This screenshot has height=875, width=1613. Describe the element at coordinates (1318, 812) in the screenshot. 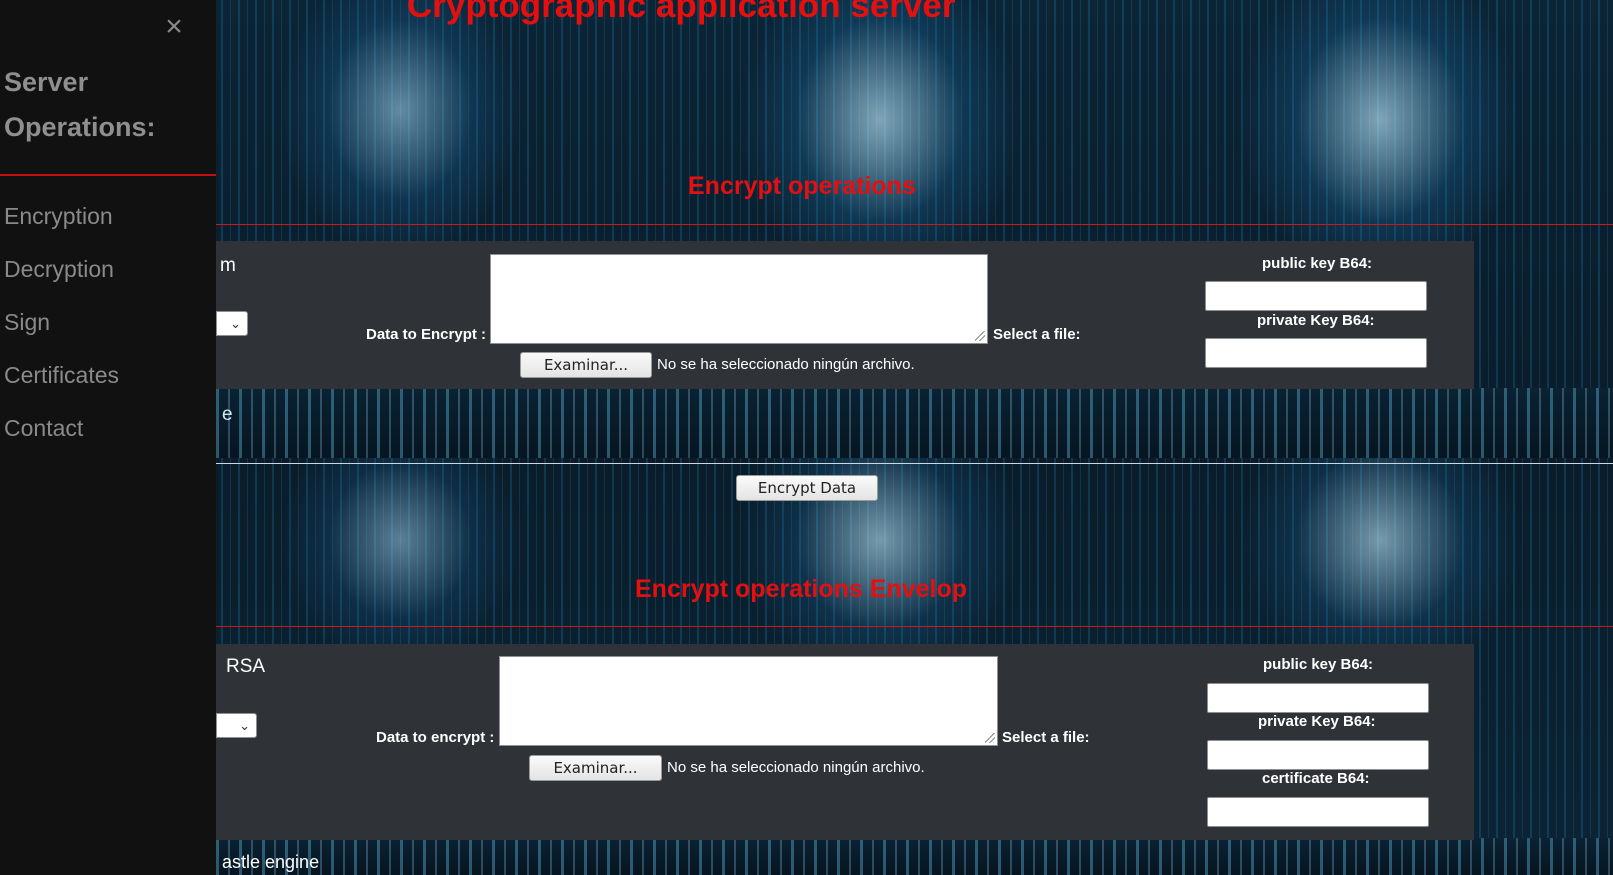

I see `certificate-input` at that location.